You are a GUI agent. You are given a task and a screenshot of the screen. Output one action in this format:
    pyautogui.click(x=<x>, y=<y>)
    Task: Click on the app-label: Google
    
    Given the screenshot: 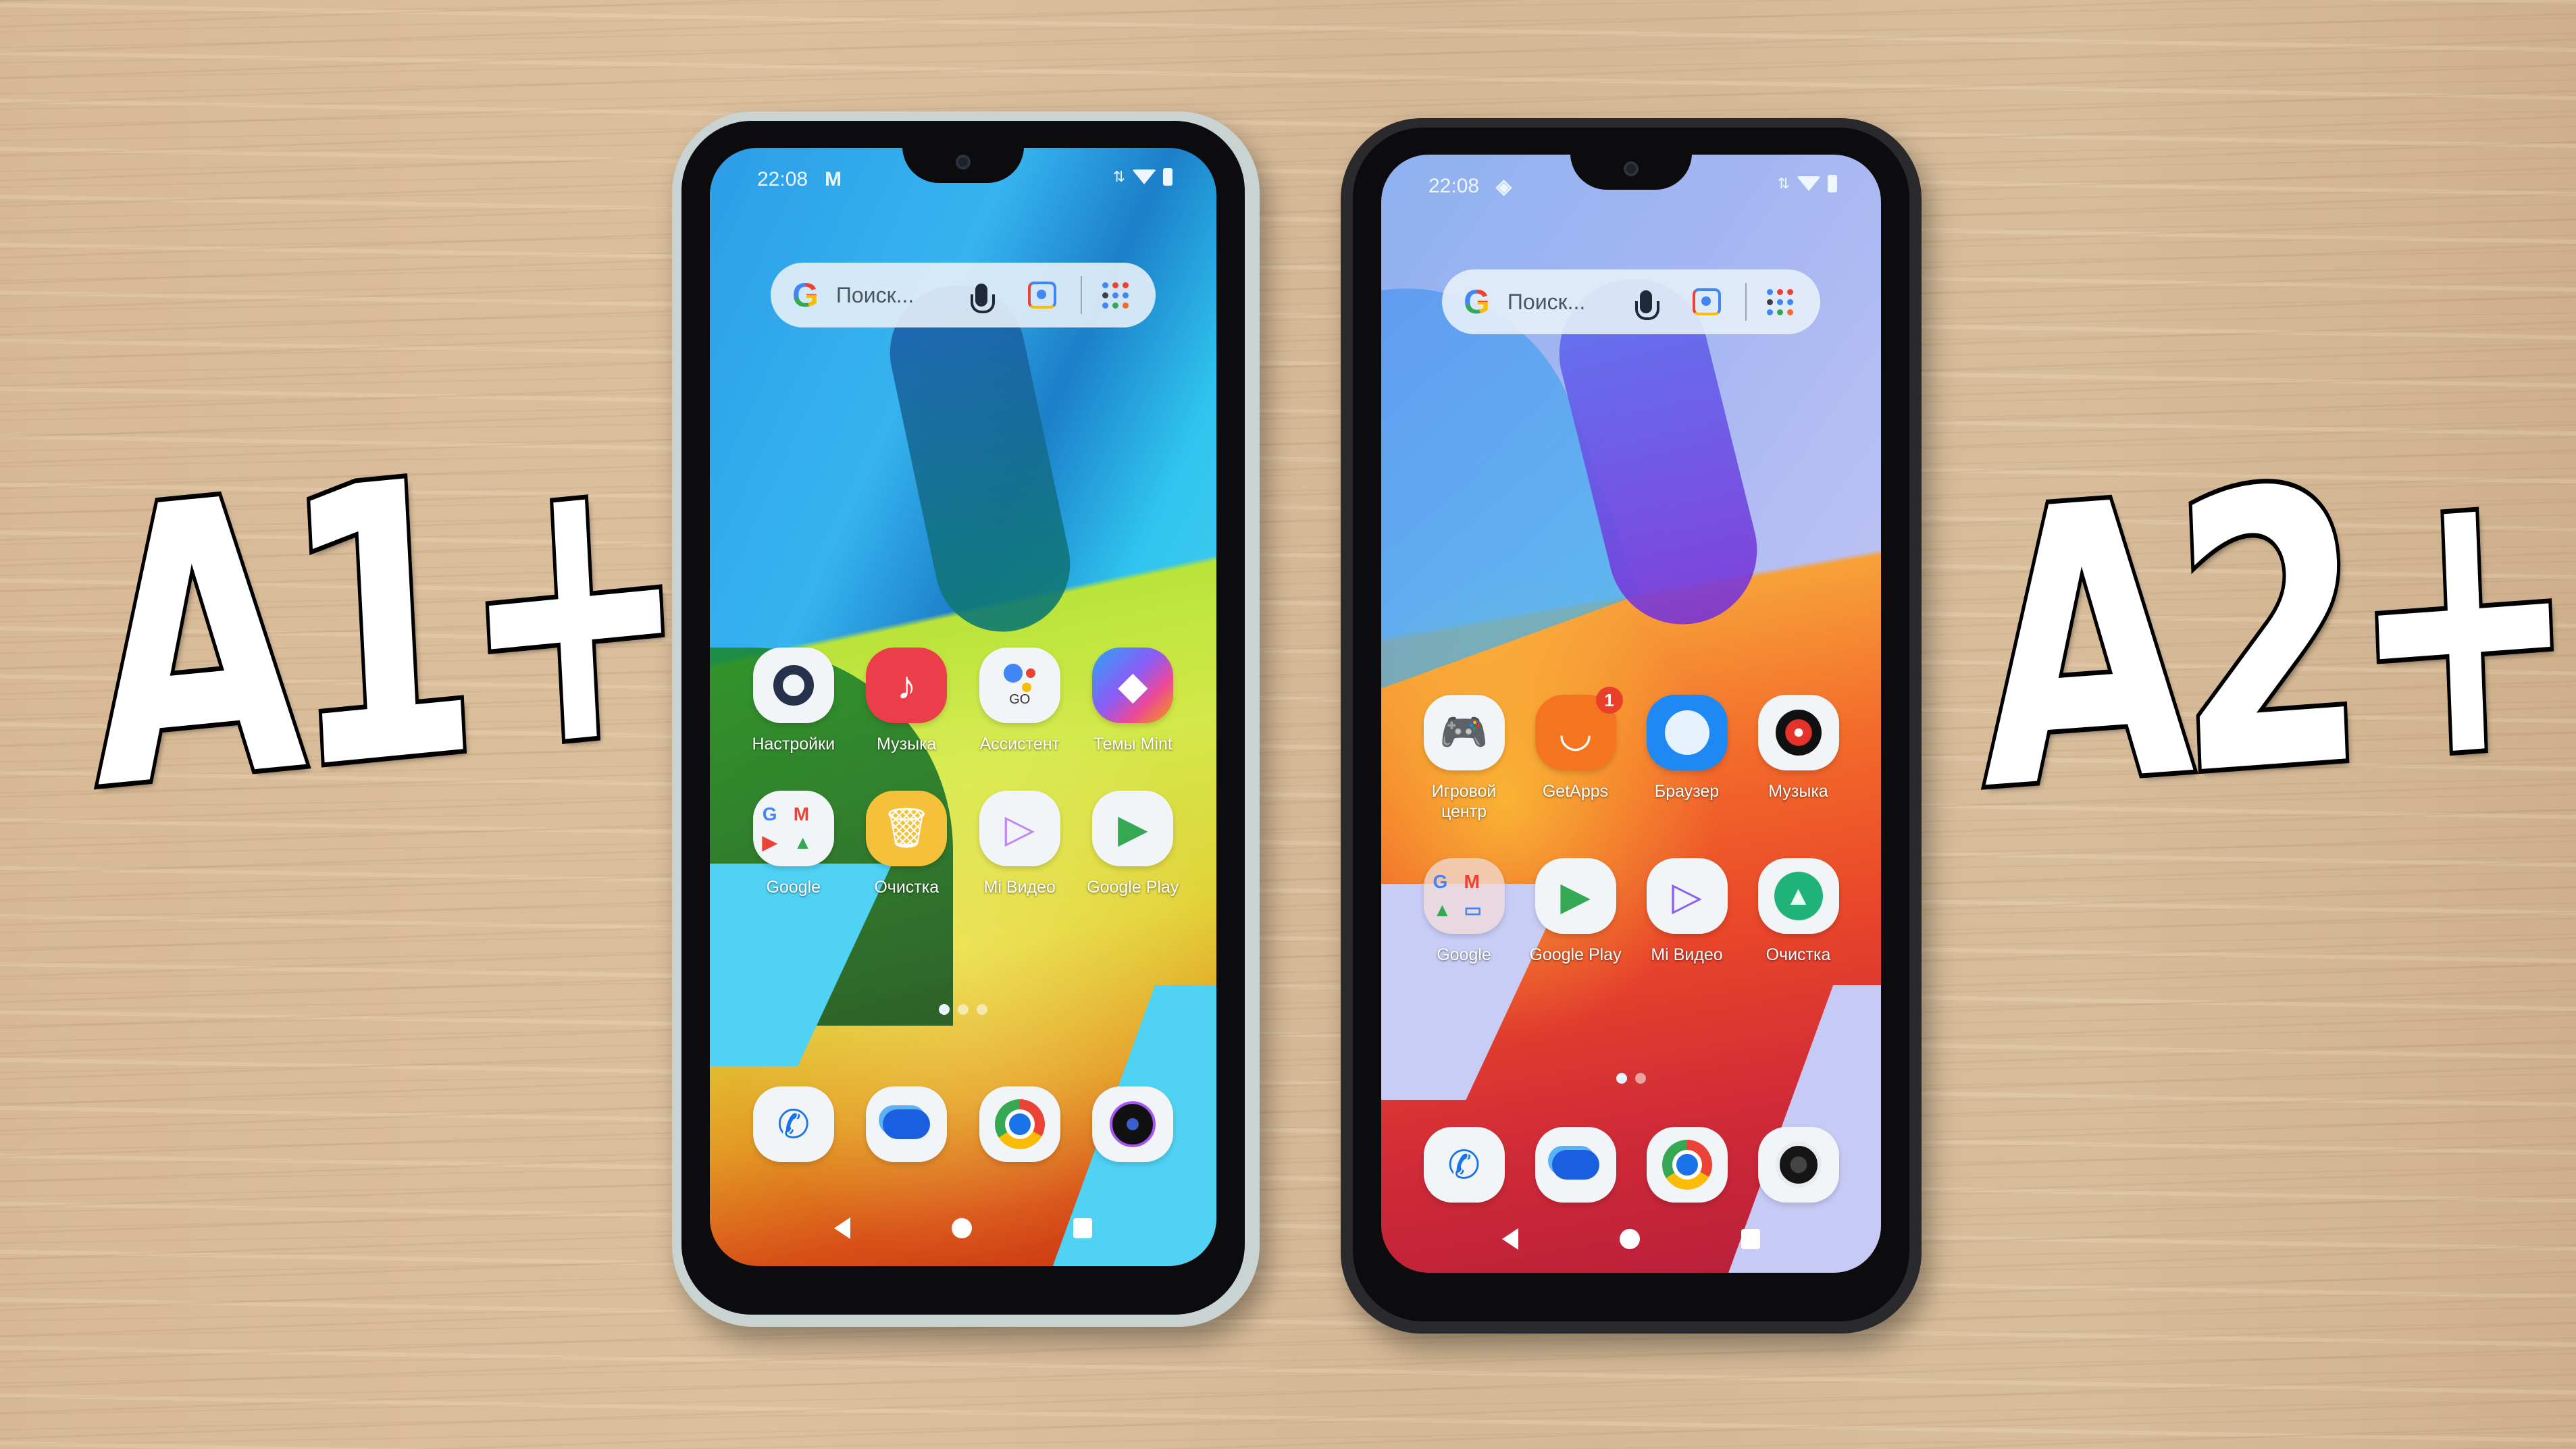 What is the action you would take?
    pyautogui.click(x=1464, y=955)
    